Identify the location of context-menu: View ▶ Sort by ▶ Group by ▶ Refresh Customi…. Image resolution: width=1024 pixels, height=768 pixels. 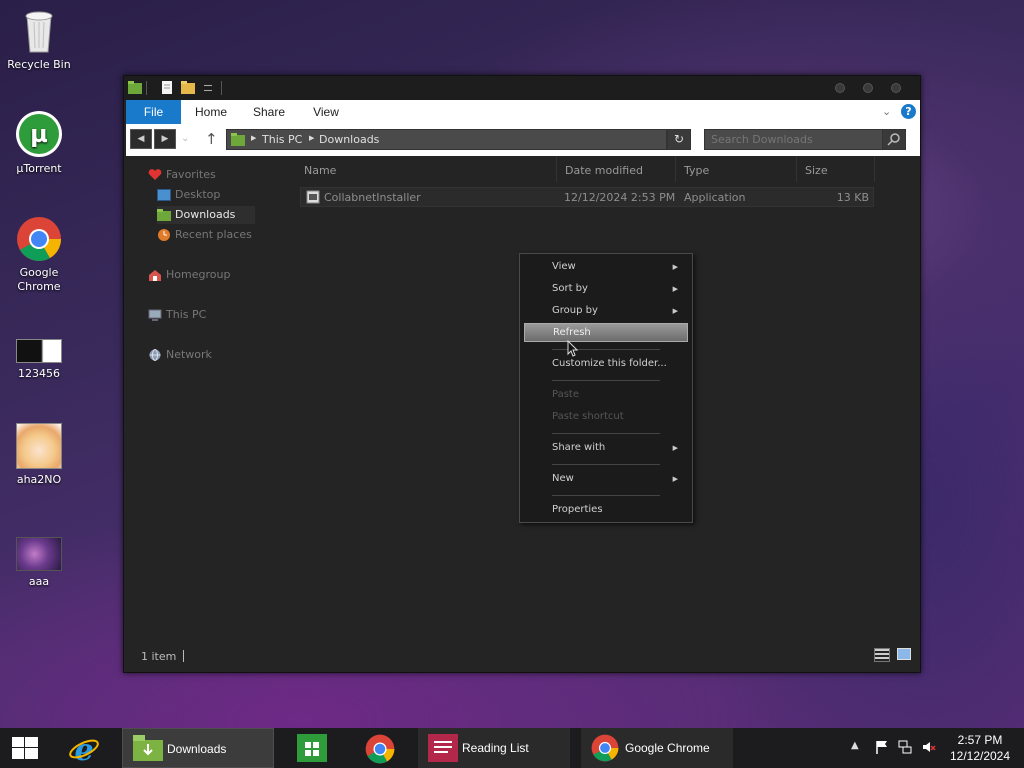
(606, 388).